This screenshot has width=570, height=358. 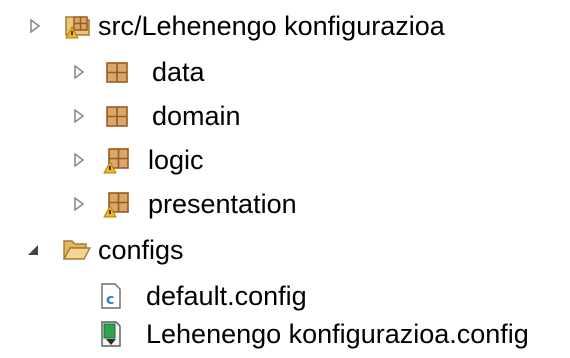 I want to click on tree-item-file-launch-config: Lehenengo konfigurazioa.config, so click(x=312, y=334).